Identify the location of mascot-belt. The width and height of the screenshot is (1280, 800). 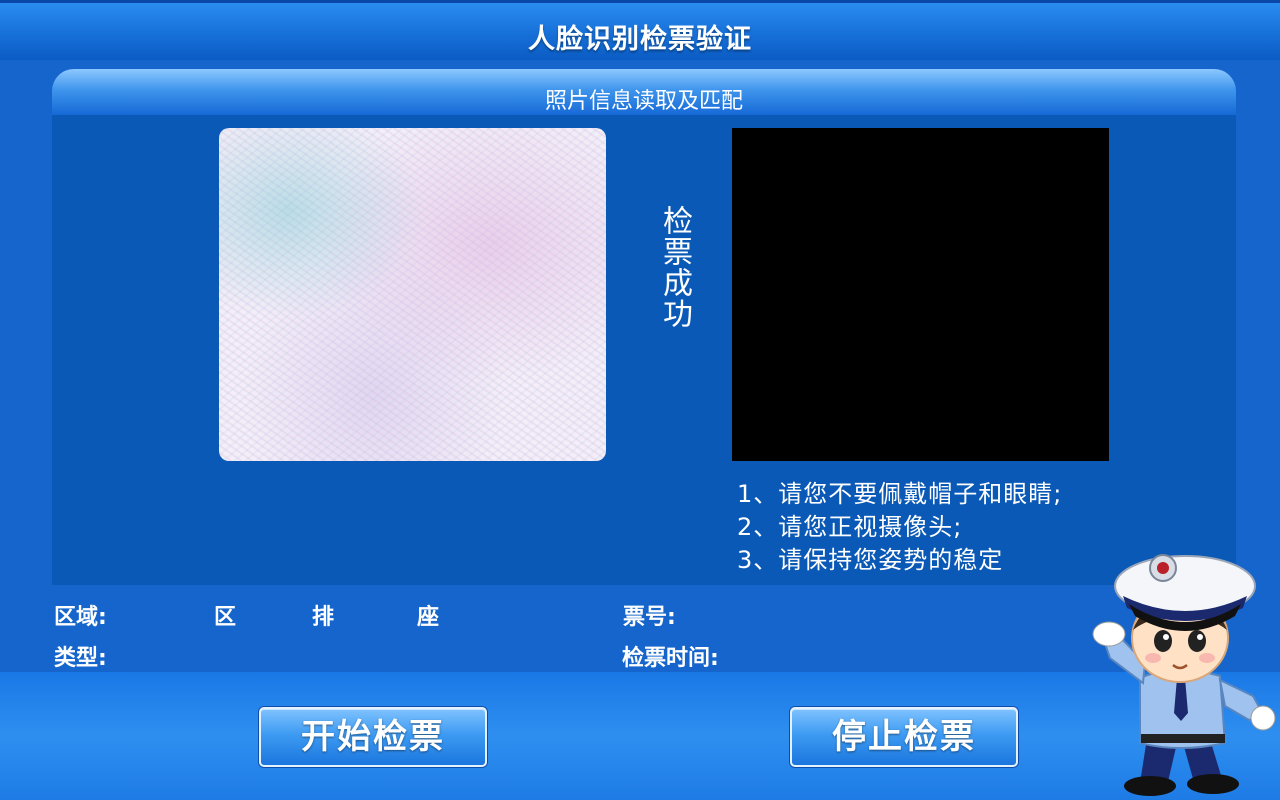
(1183, 738).